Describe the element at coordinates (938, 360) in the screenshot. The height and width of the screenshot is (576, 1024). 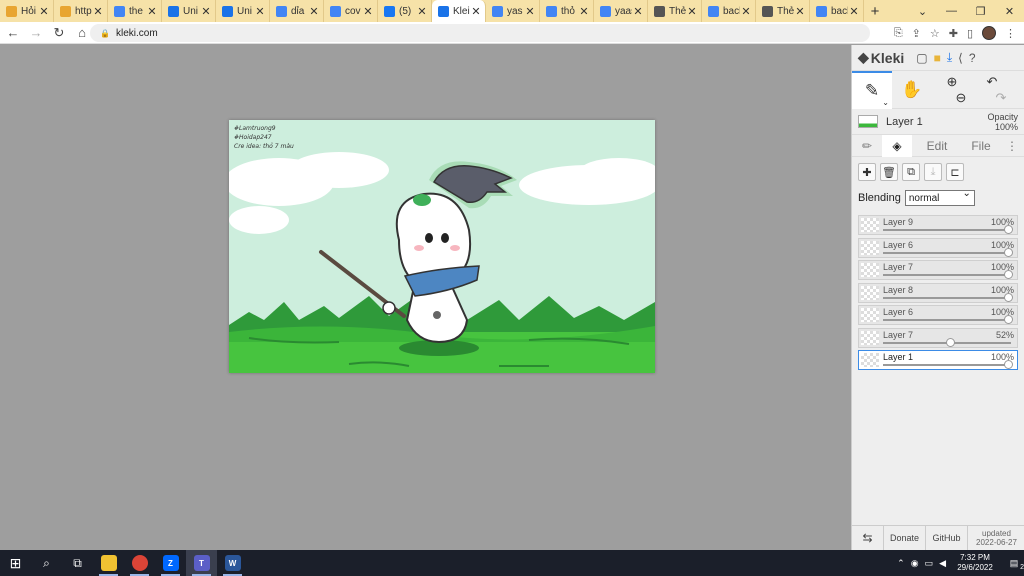
I see `layer-row: Layer 1 100%` at that location.